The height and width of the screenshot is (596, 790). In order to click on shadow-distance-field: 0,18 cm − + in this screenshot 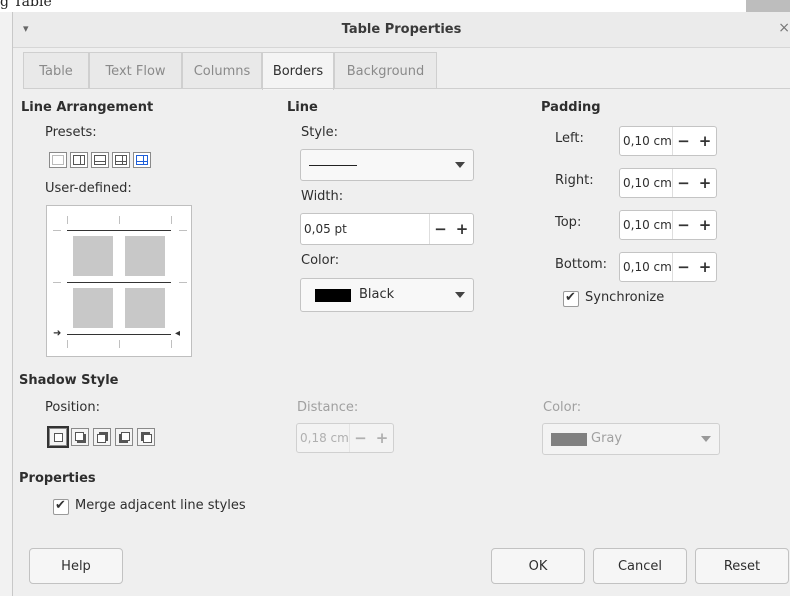, I will do `click(345, 438)`.